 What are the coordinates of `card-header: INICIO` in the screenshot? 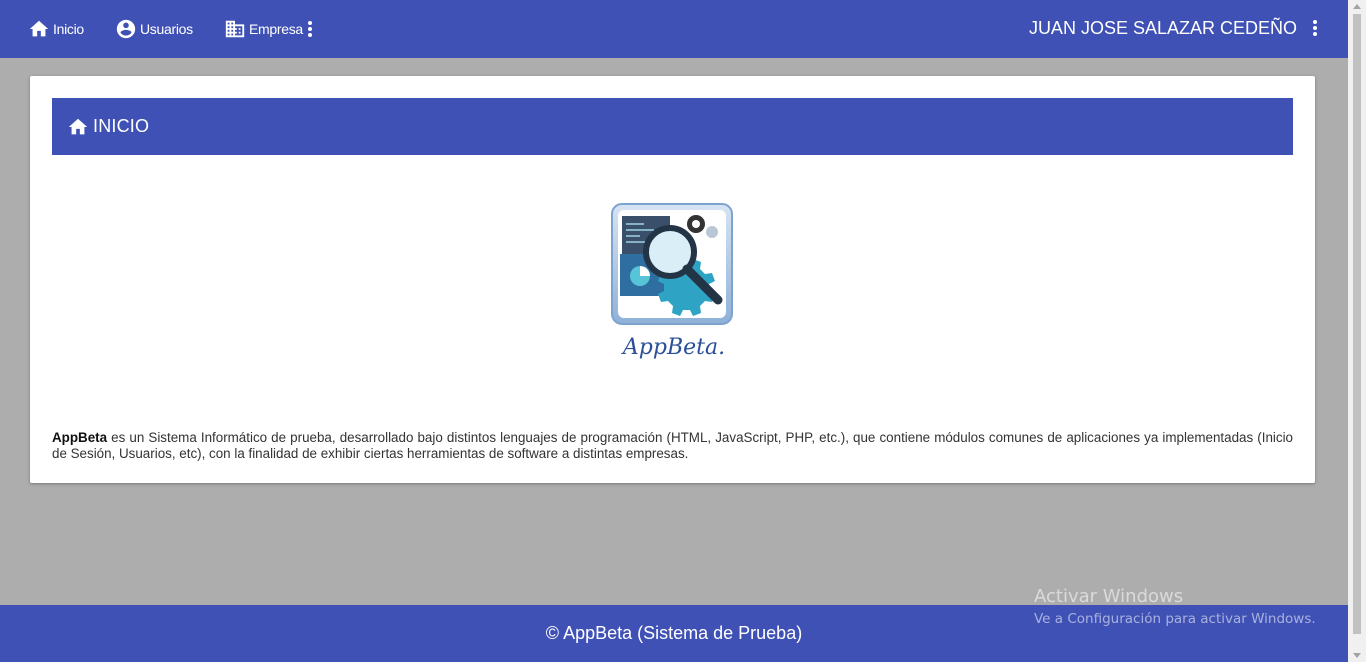 It's located at (672, 126).